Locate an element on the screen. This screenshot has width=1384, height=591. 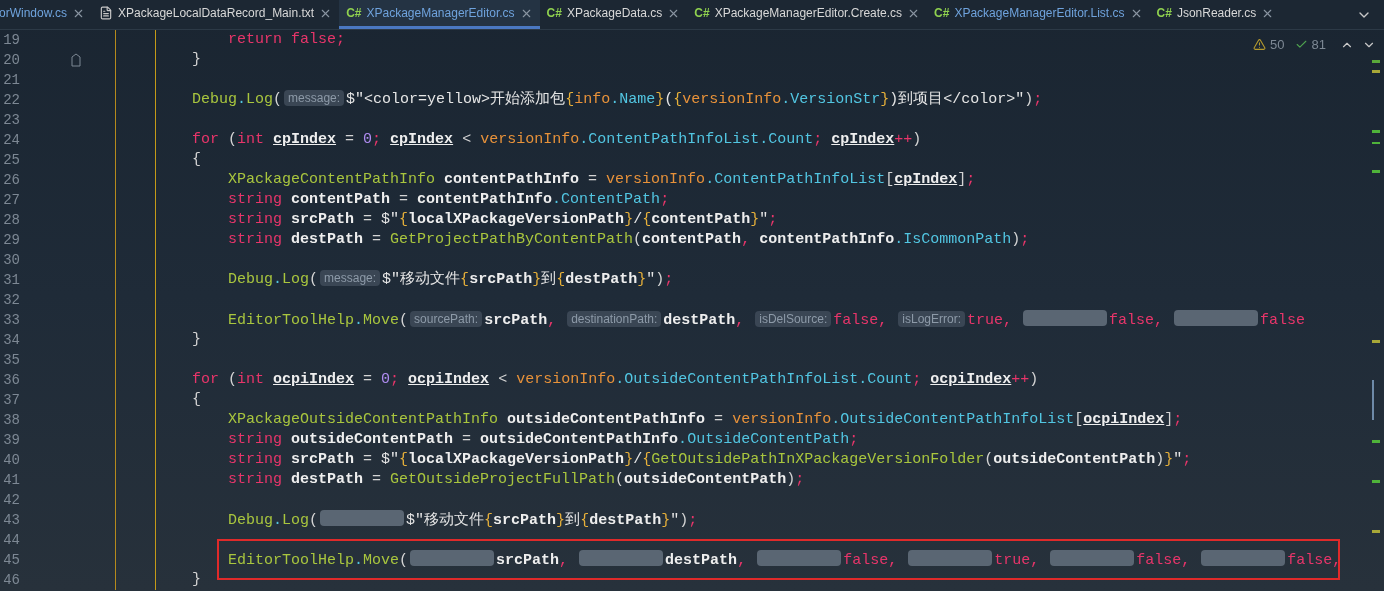
code-token: $" is located at coordinates (390, 219).